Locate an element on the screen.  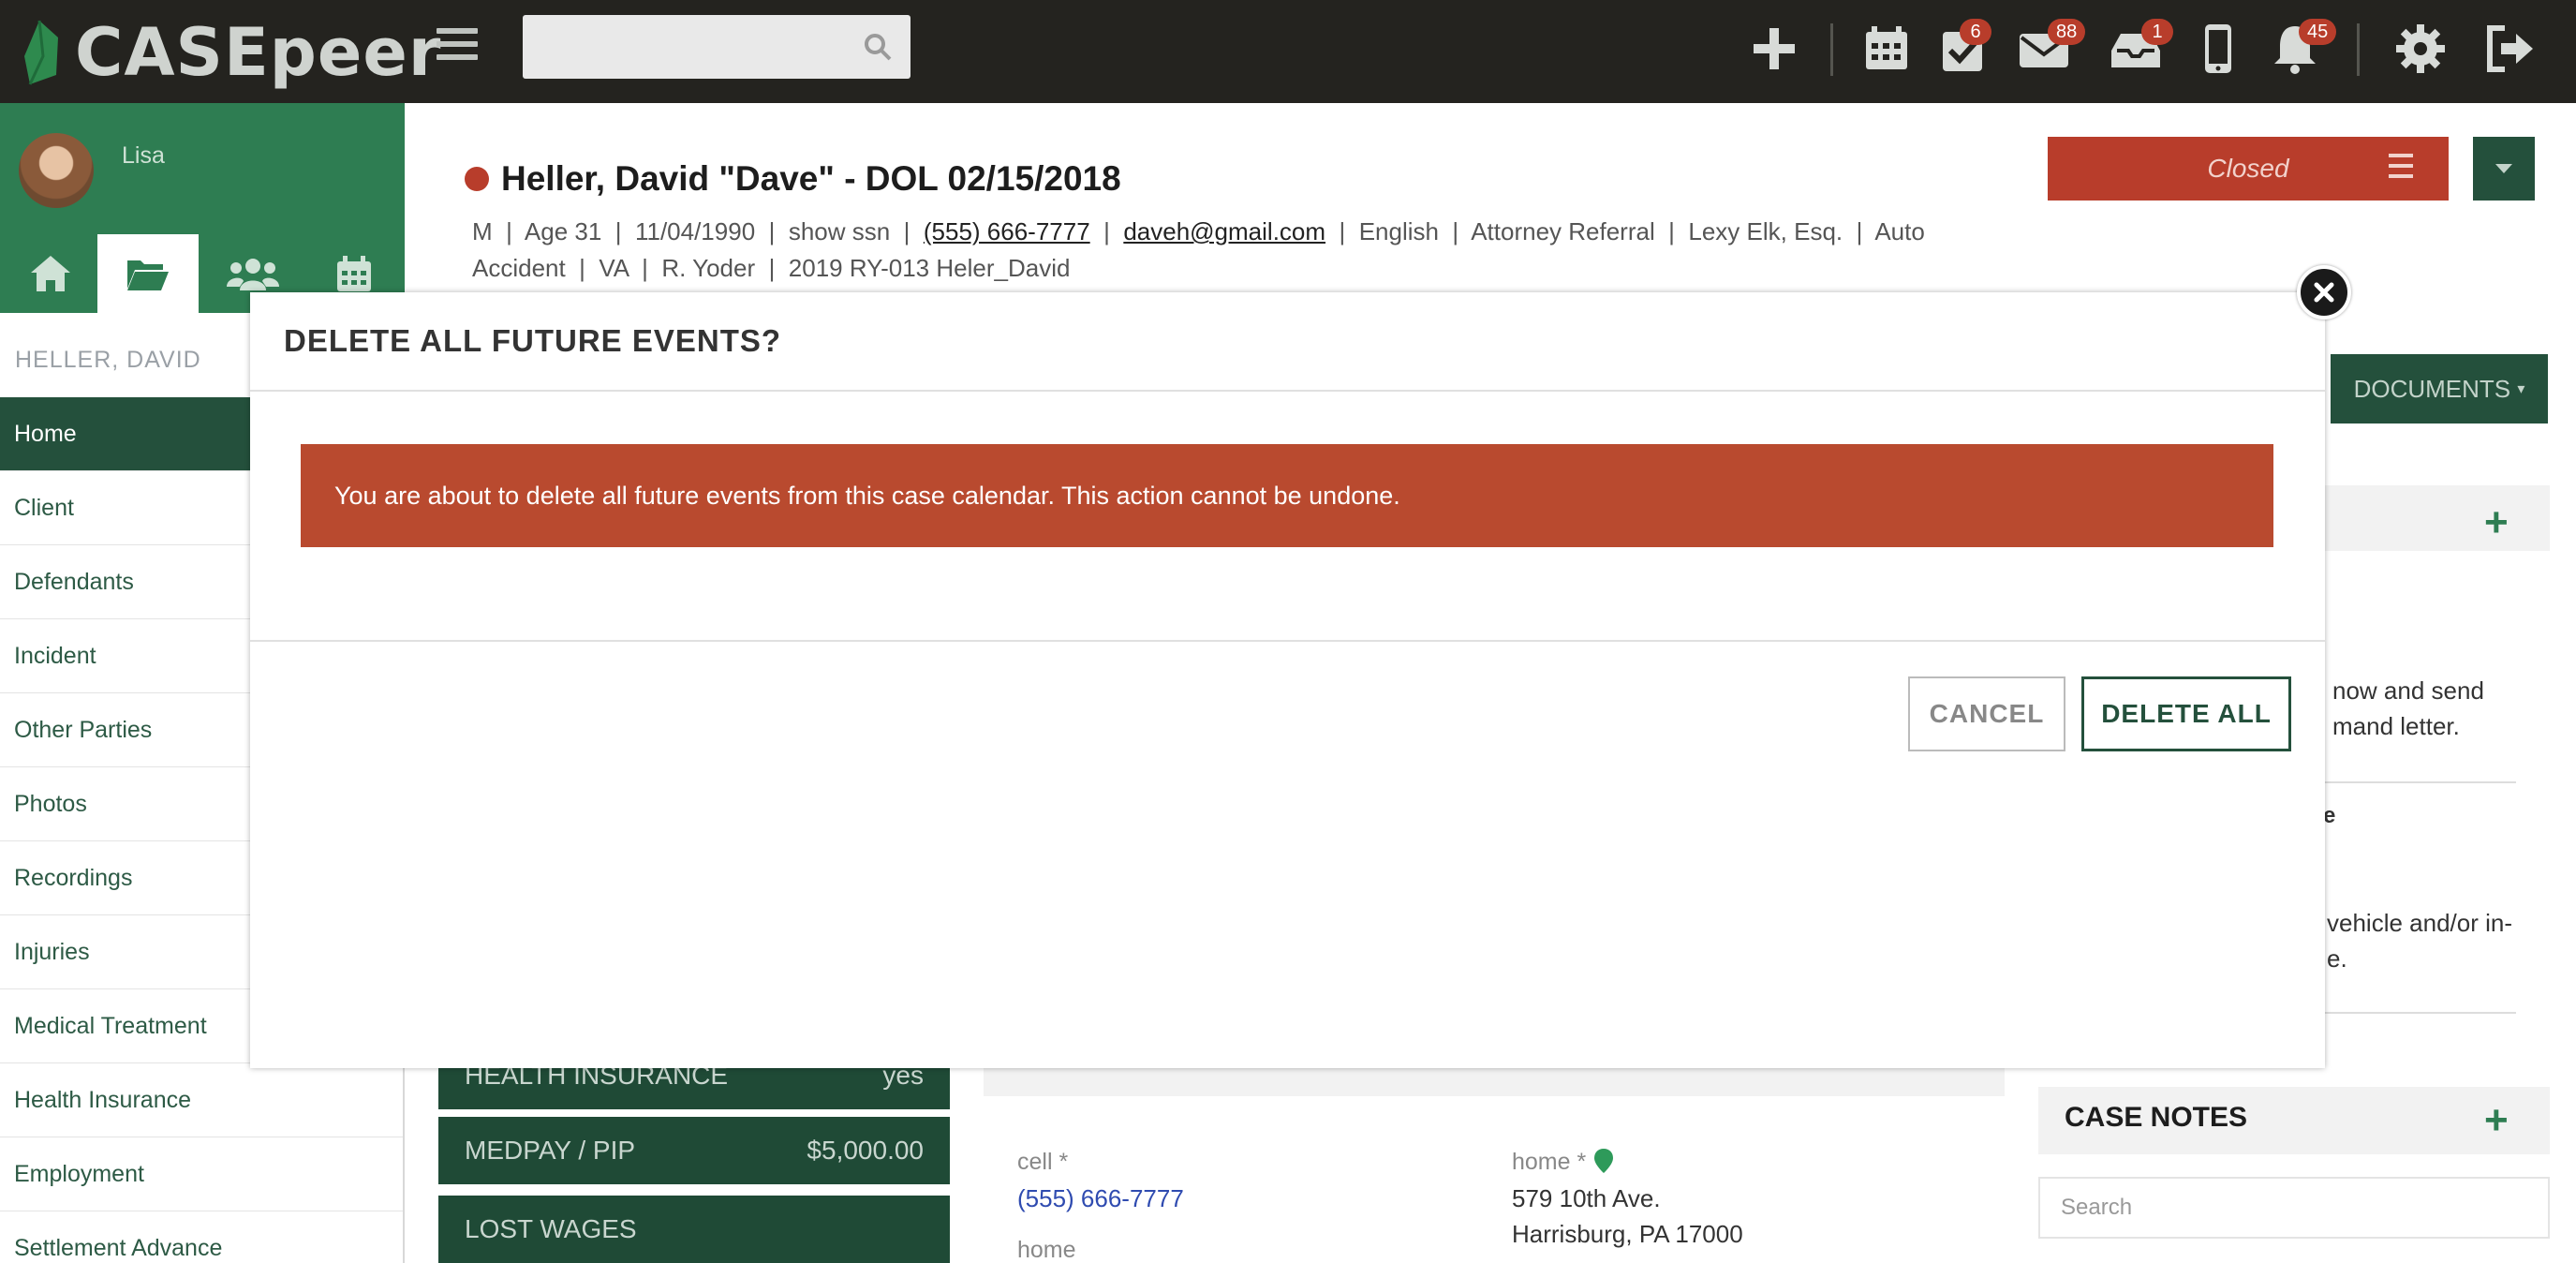
rp-text-line: mand letter. is located at coordinates (2396, 726).